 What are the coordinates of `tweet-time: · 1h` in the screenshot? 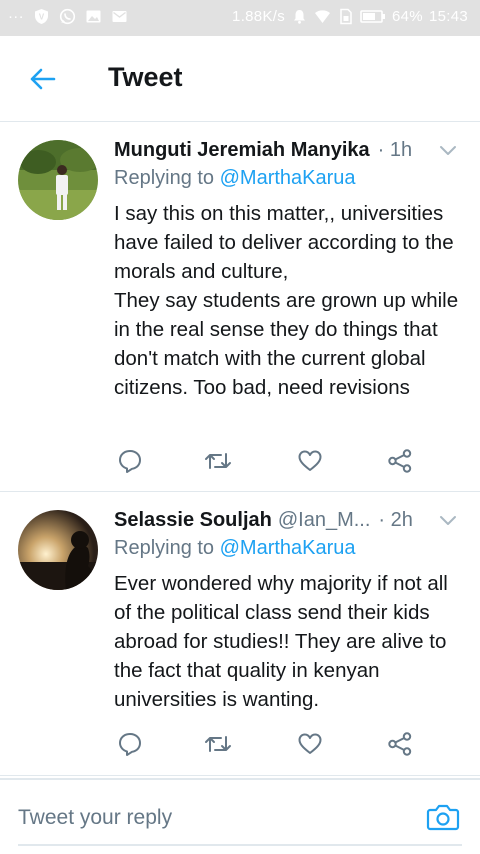 It's located at (395, 149).